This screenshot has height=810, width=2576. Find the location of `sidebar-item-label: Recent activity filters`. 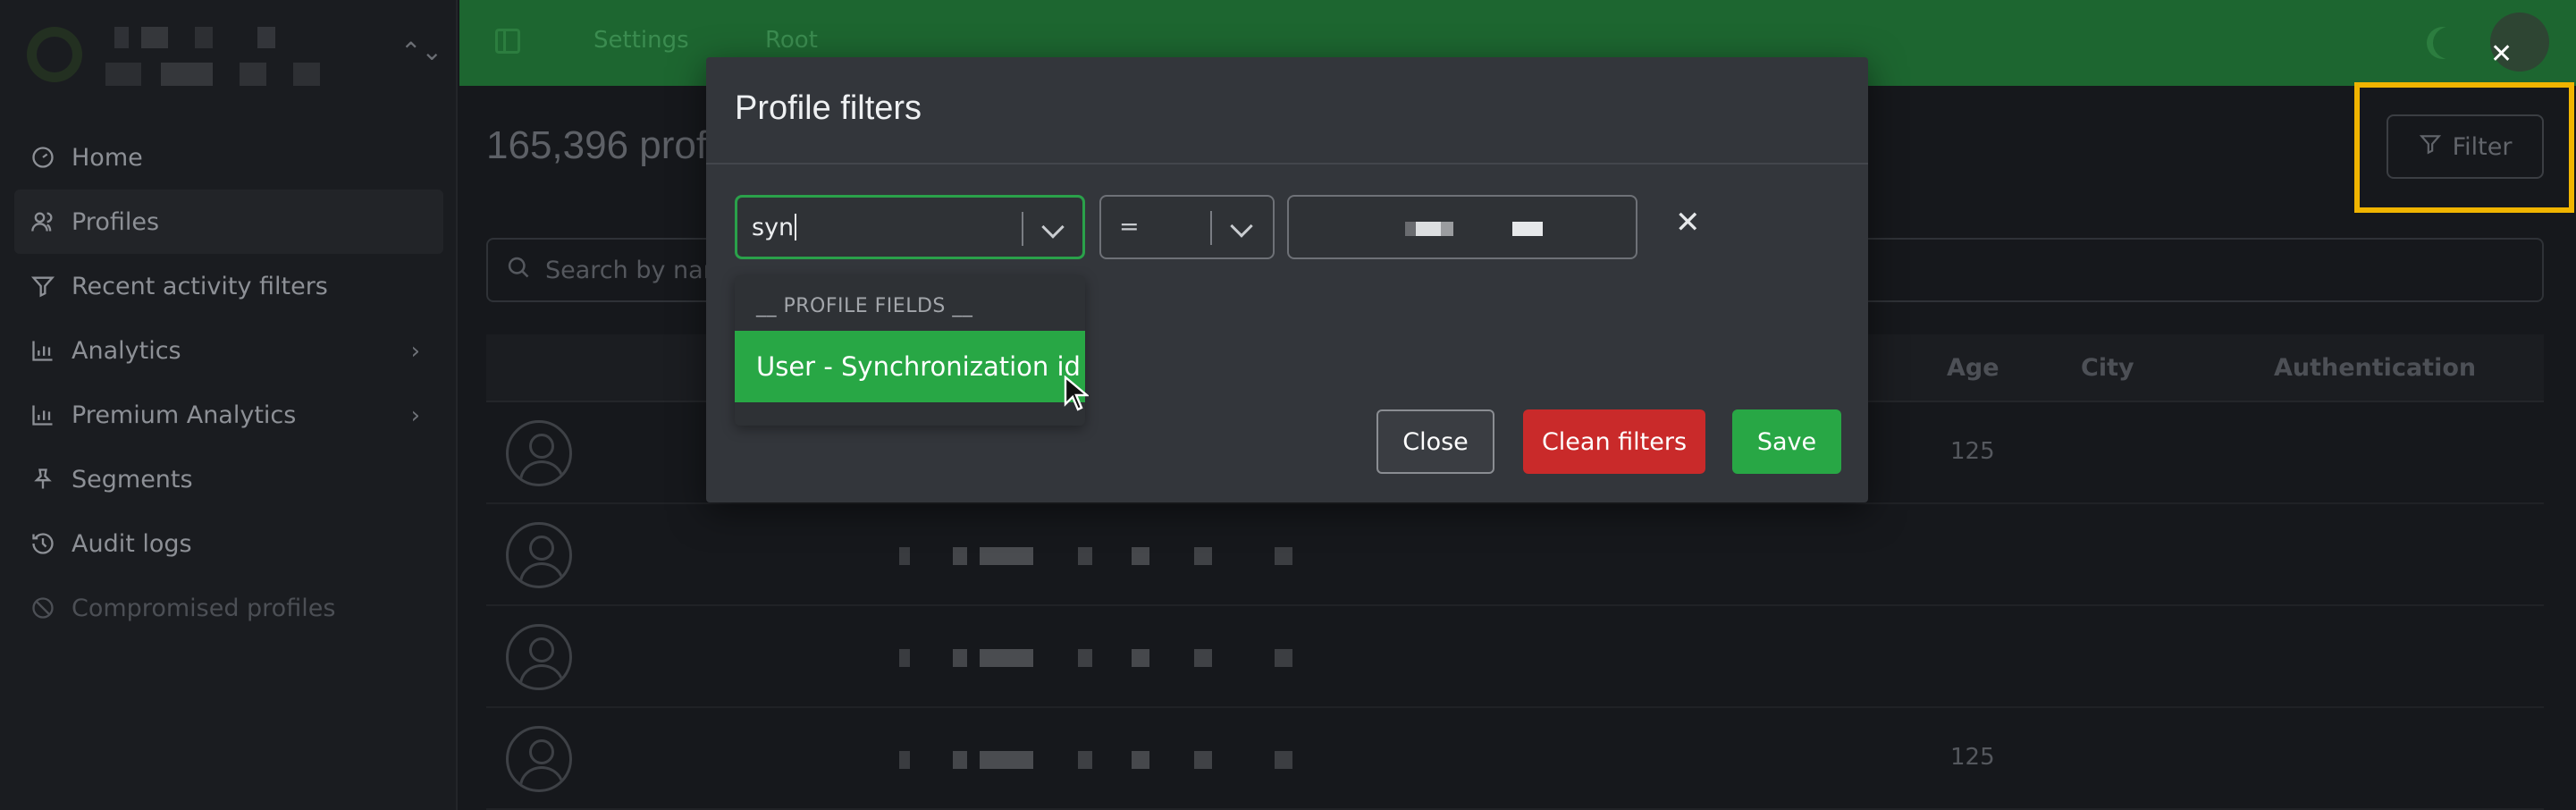

sidebar-item-label: Recent activity filters is located at coordinates (200, 286).